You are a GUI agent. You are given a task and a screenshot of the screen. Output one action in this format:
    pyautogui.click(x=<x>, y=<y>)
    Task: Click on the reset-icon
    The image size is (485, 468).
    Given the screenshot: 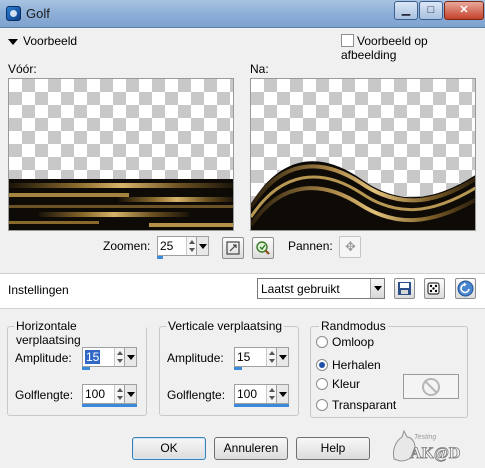 What is the action you would take?
    pyautogui.click(x=465, y=288)
    